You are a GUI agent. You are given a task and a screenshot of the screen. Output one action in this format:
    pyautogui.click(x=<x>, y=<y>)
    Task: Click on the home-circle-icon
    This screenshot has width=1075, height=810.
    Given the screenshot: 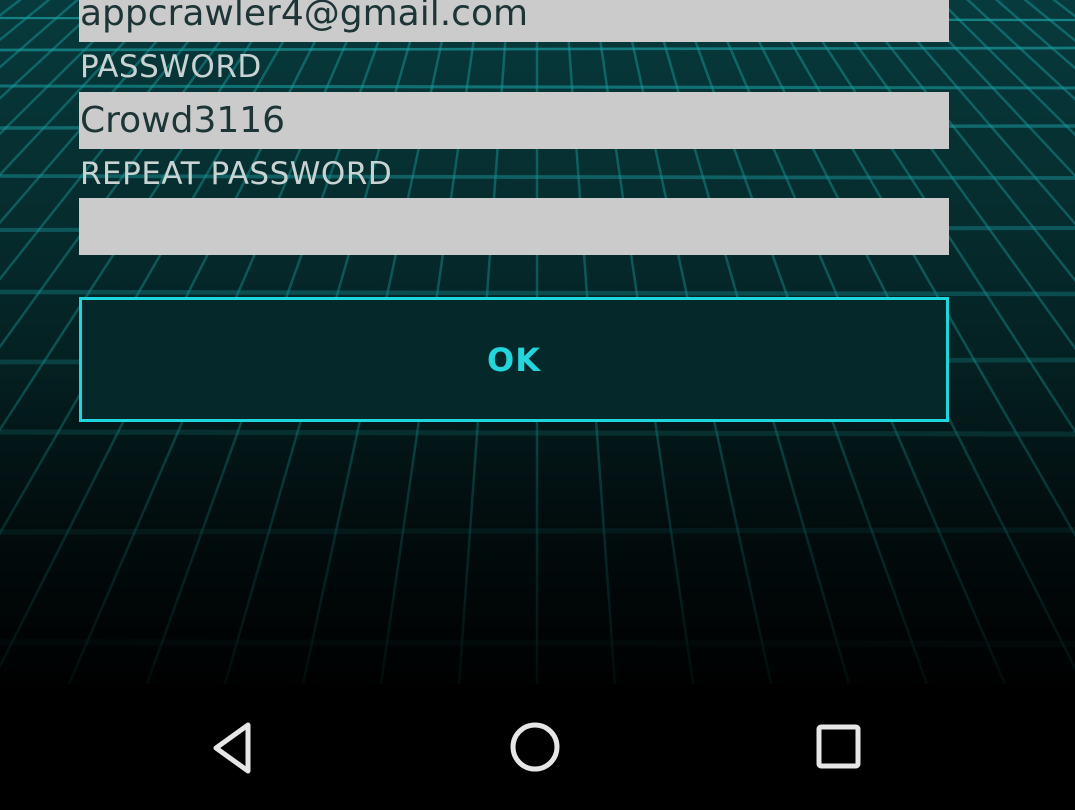 What is the action you would take?
    pyautogui.click(x=535, y=747)
    